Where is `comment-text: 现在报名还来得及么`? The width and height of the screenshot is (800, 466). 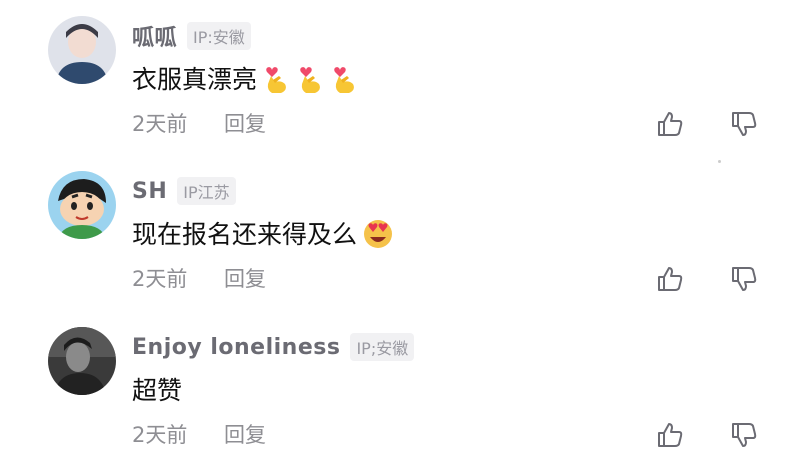
comment-text: 现在报名还来得及么 is located at coordinates (263, 233).